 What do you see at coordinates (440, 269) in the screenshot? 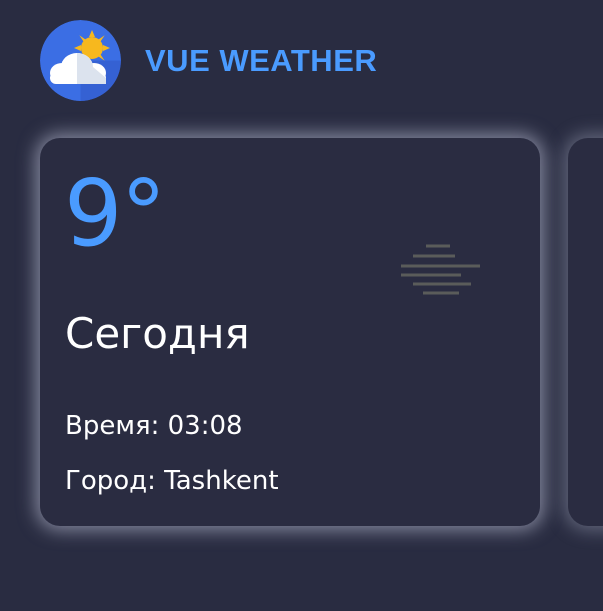
I see `fog-icon` at bounding box center [440, 269].